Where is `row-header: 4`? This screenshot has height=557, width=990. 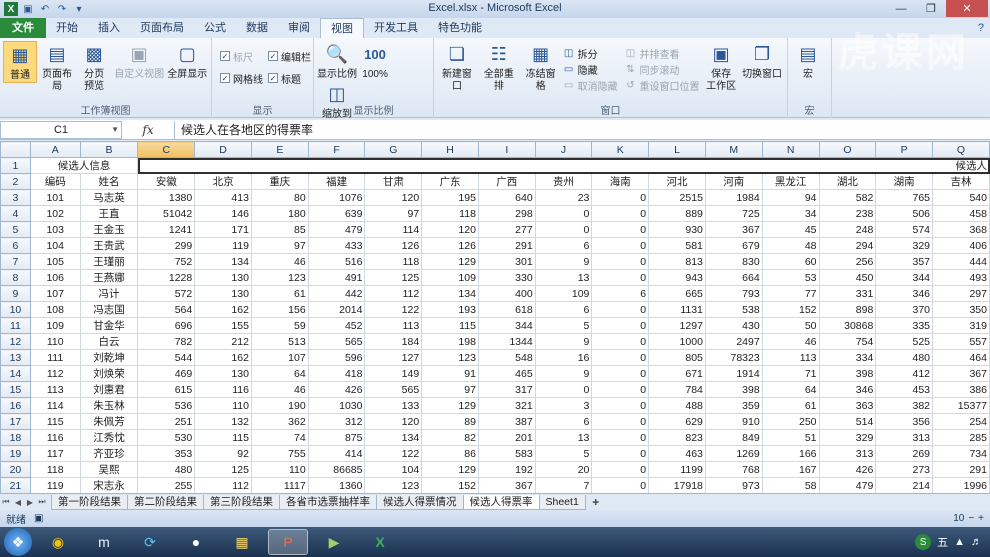
row-header: 4 is located at coordinates (15, 213).